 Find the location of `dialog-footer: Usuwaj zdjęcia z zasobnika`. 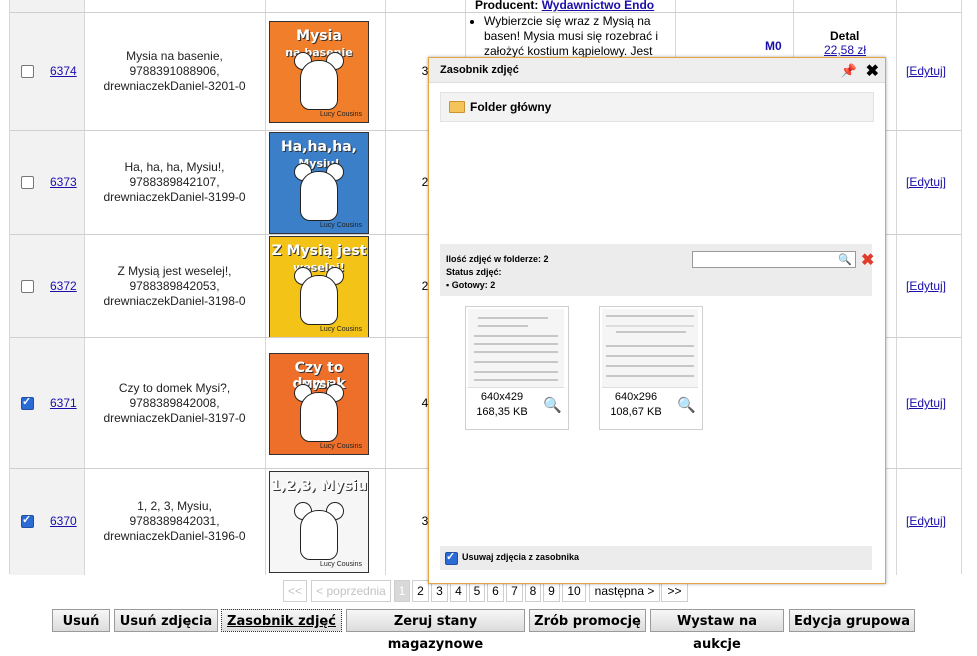

dialog-footer: Usuwaj zdjęcia z zasobnika is located at coordinates (656, 558).